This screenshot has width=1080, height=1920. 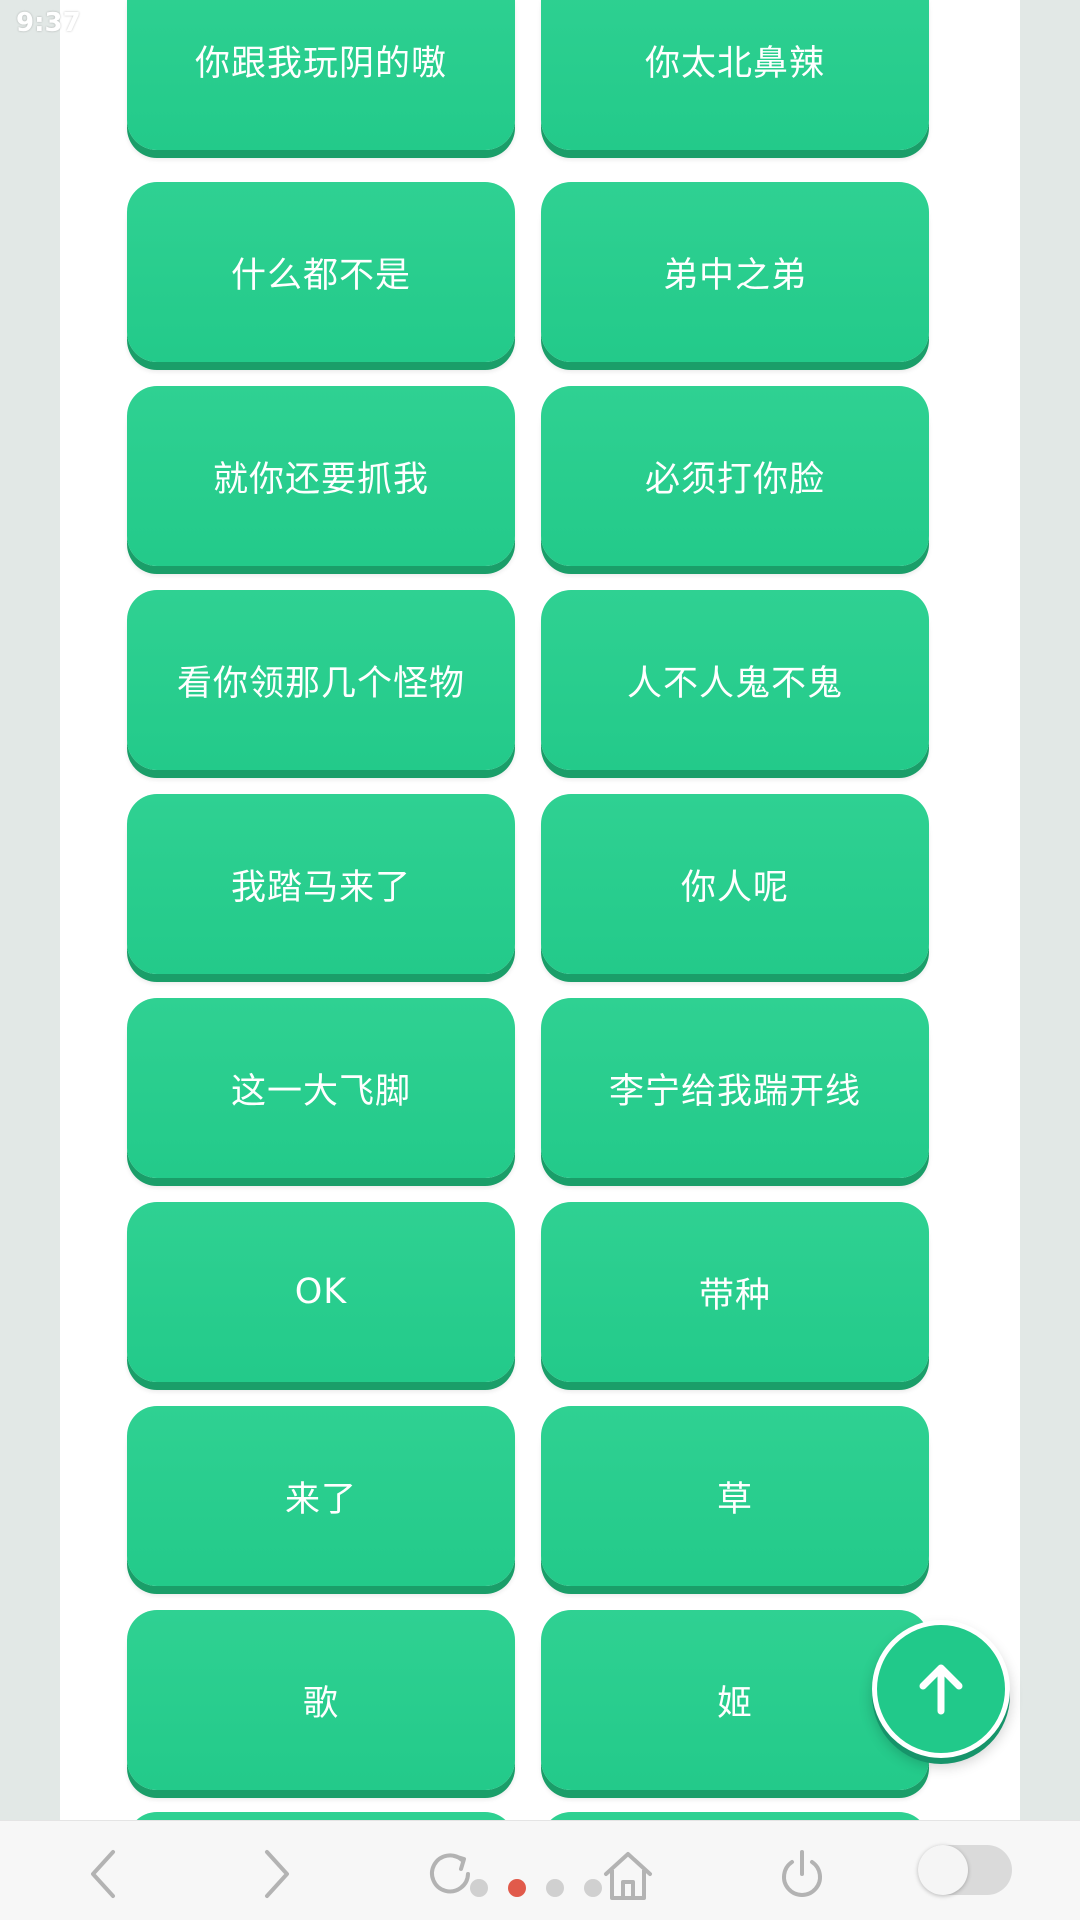 What do you see at coordinates (320, 887) in the screenshot?
I see `sound-button-label: 我踏马来了` at bounding box center [320, 887].